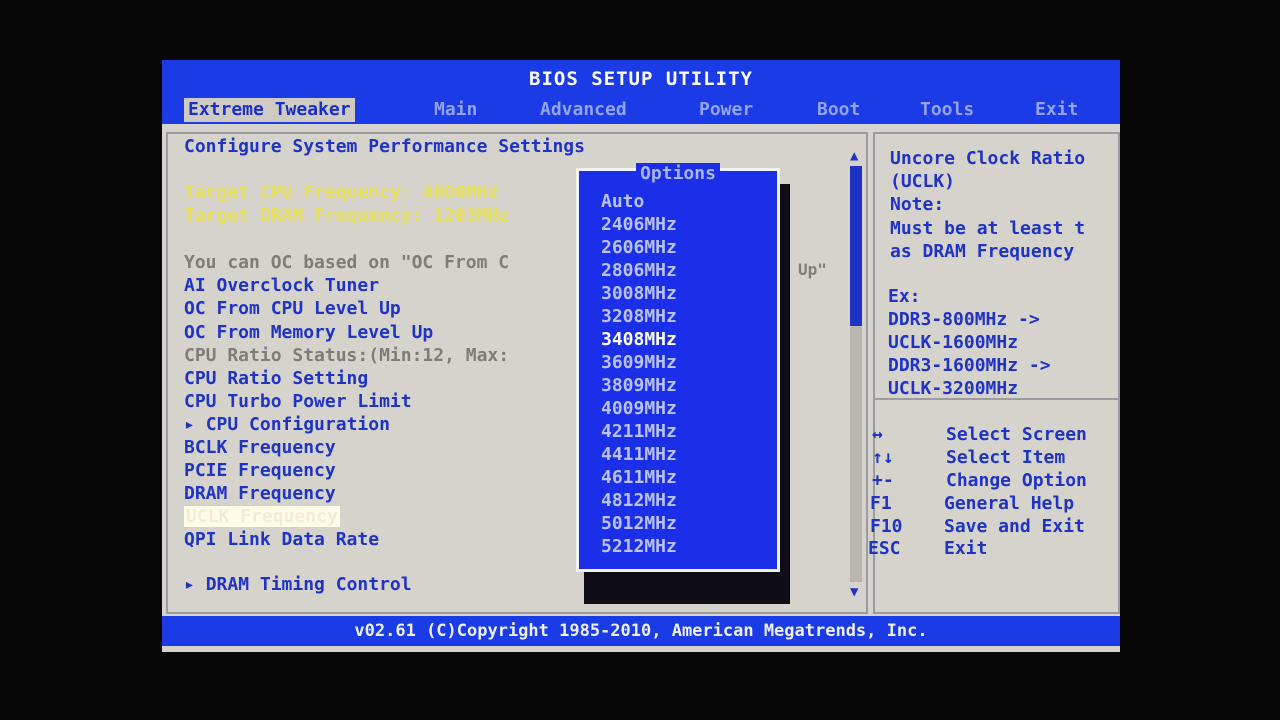  I want to click on target-cpu-frequency: Target CPU Frequency: 4000MHz, so click(341, 192).